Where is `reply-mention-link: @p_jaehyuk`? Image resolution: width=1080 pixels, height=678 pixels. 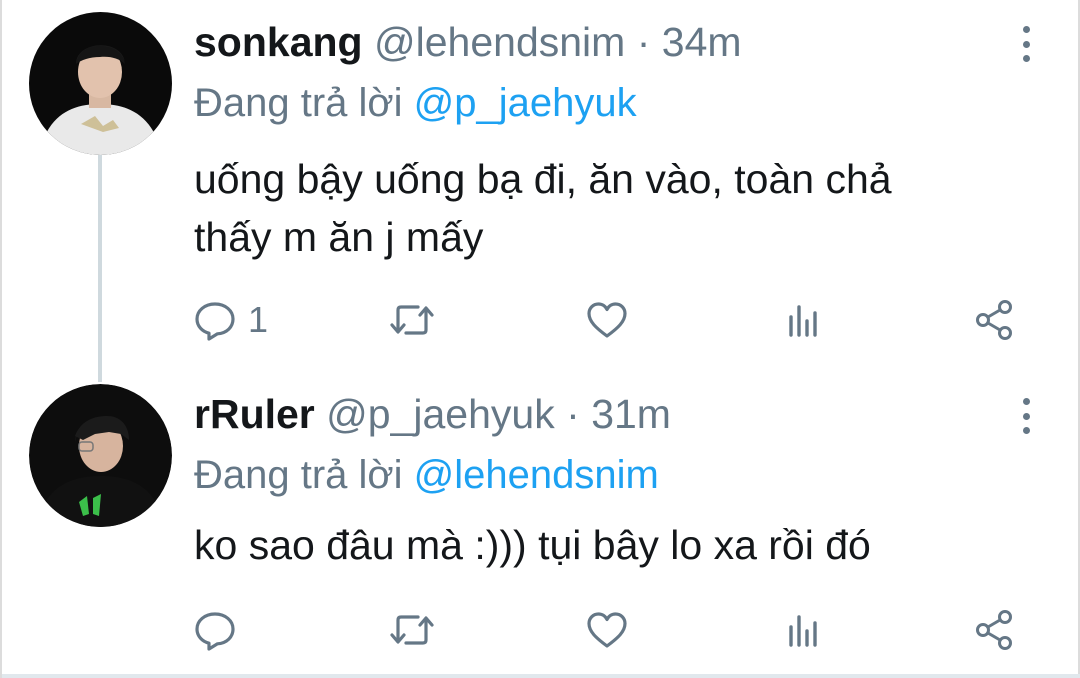
reply-mention-link: @p_jaehyuk is located at coordinates (525, 103).